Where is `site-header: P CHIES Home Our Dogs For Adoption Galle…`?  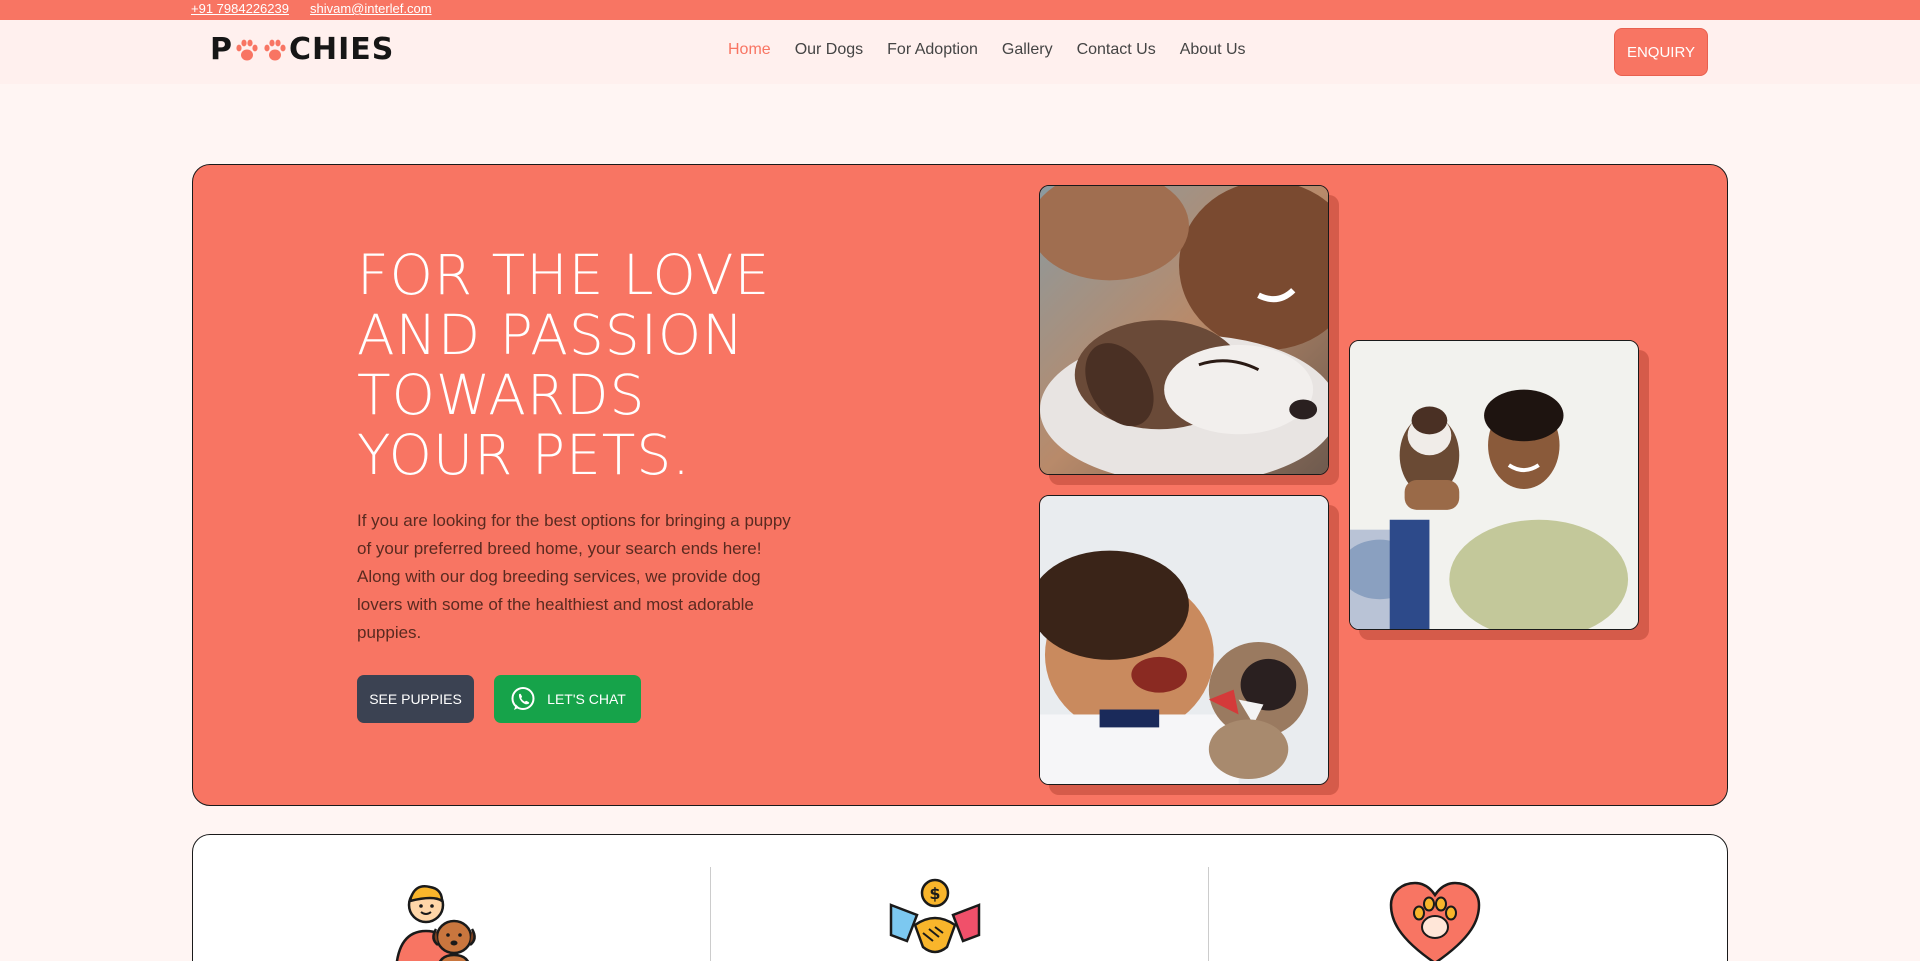 site-header: P CHIES Home Our Dogs For Adoption Galle… is located at coordinates (960, 52).